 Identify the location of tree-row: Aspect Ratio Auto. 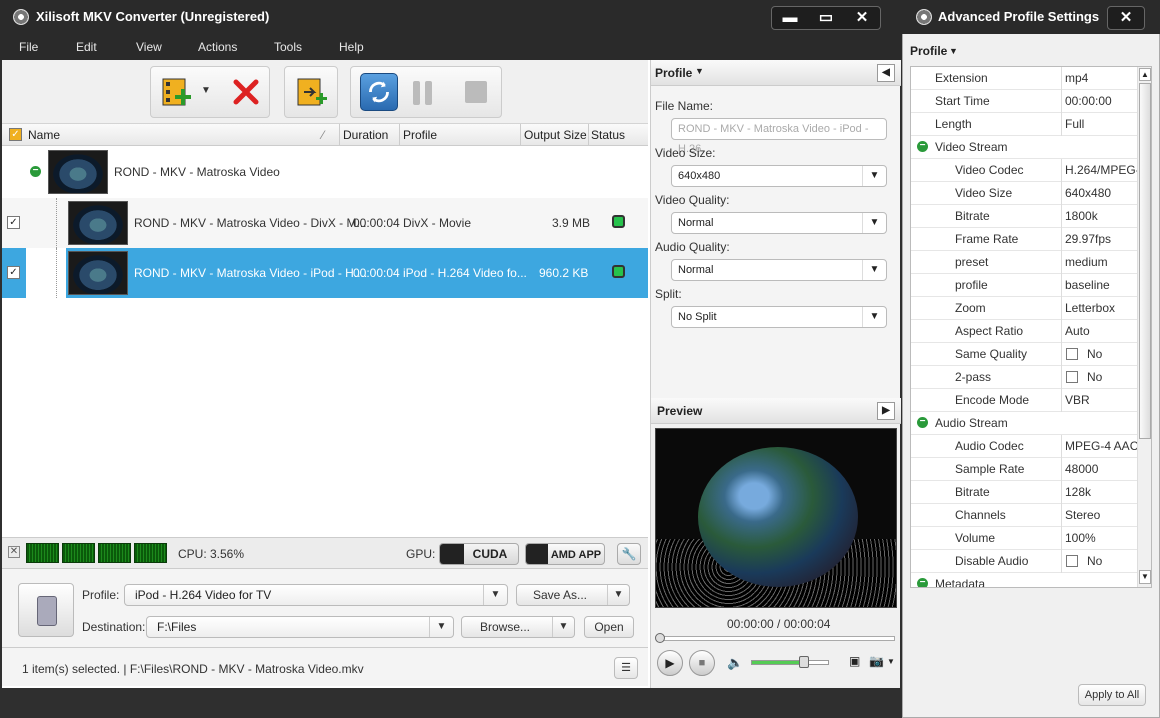
(1024, 331).